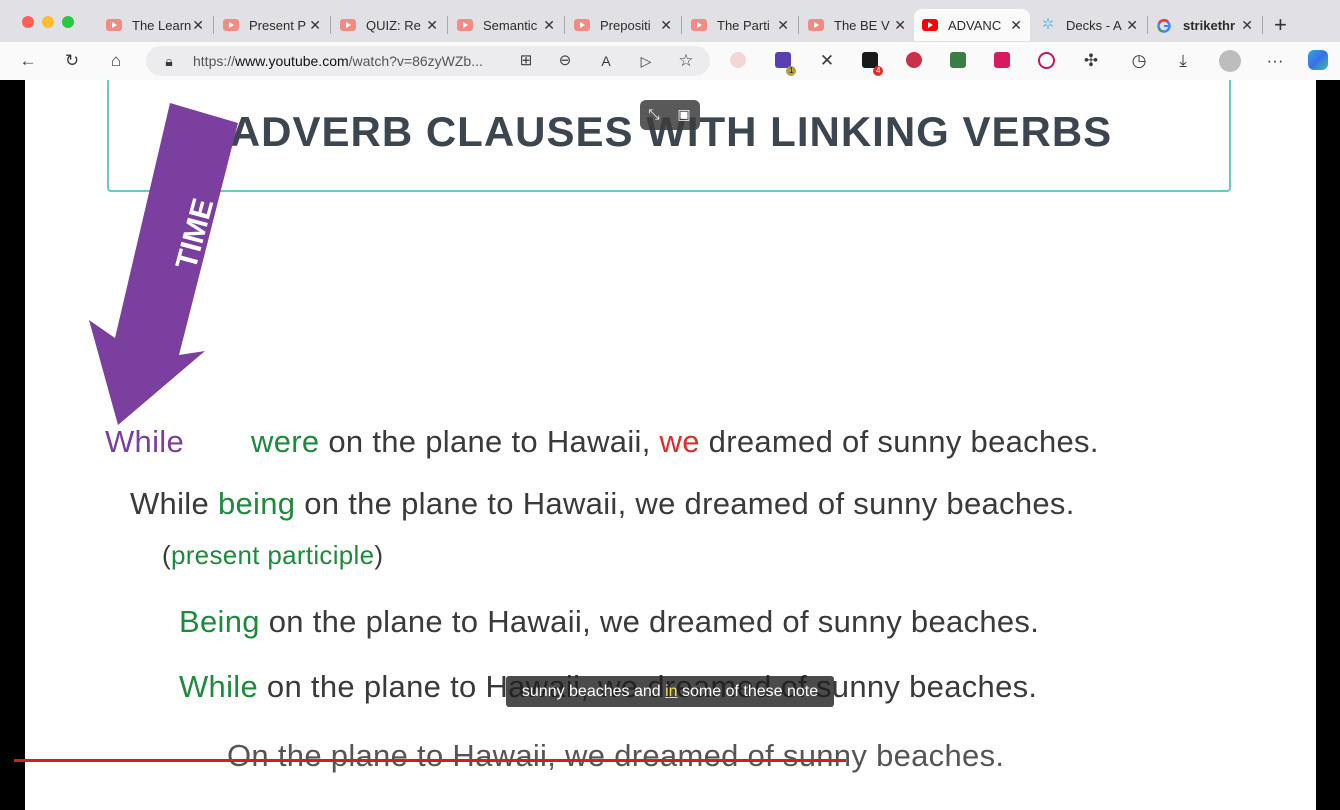  Describe the element at coordinates (606, 61) in the screenshot. I see `read-aloud-icon: A` at that location.